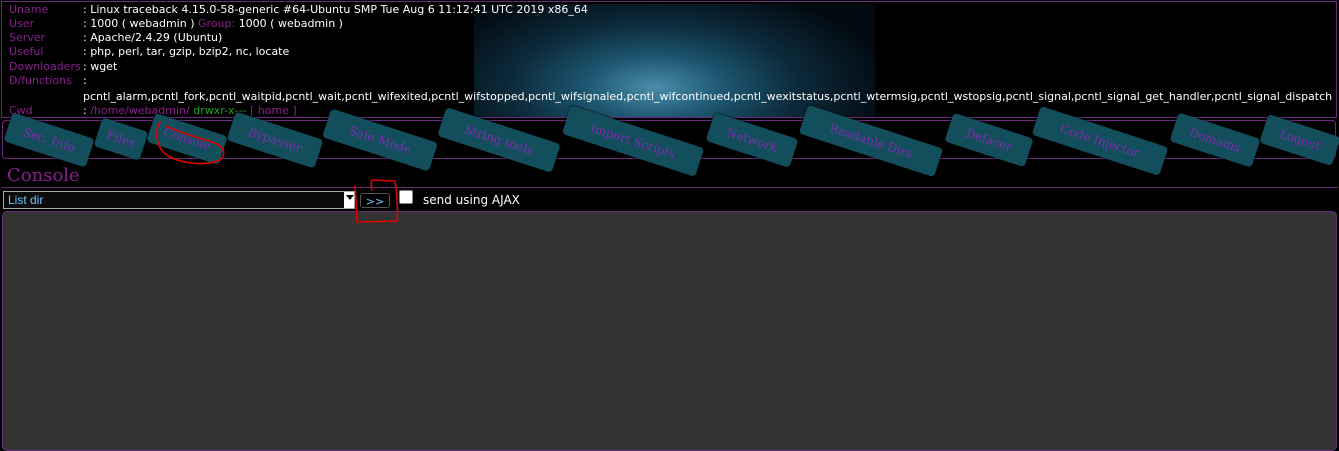 The image size is (1339, 451). What do you see at coordinates (85, 110) in the screenshot?
I see `cwd-colon: :` at bounding box center [85, 110].